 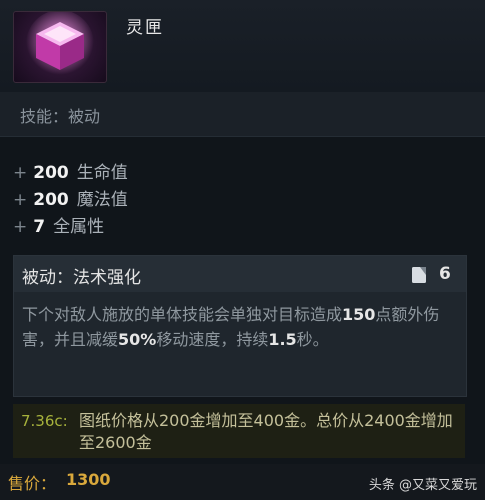 I want to click on desc-text: 移动速度，持续, so click(x=212, y=339).